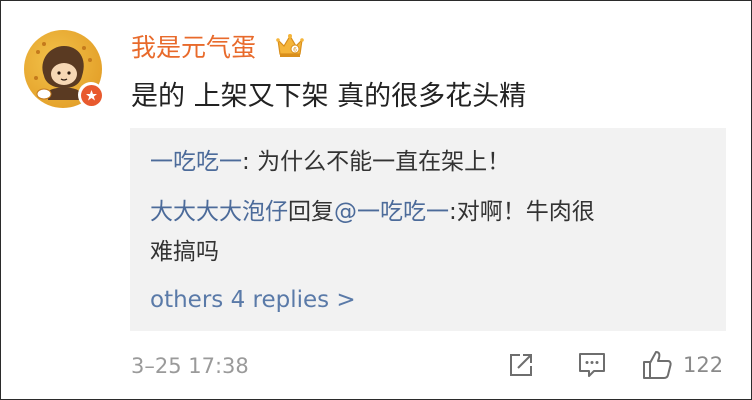  What do you see at coordinates (525, 212) in the screenshot?
I see `reply-text: 对啊！牛肉很` at bounding box center [525, 212].